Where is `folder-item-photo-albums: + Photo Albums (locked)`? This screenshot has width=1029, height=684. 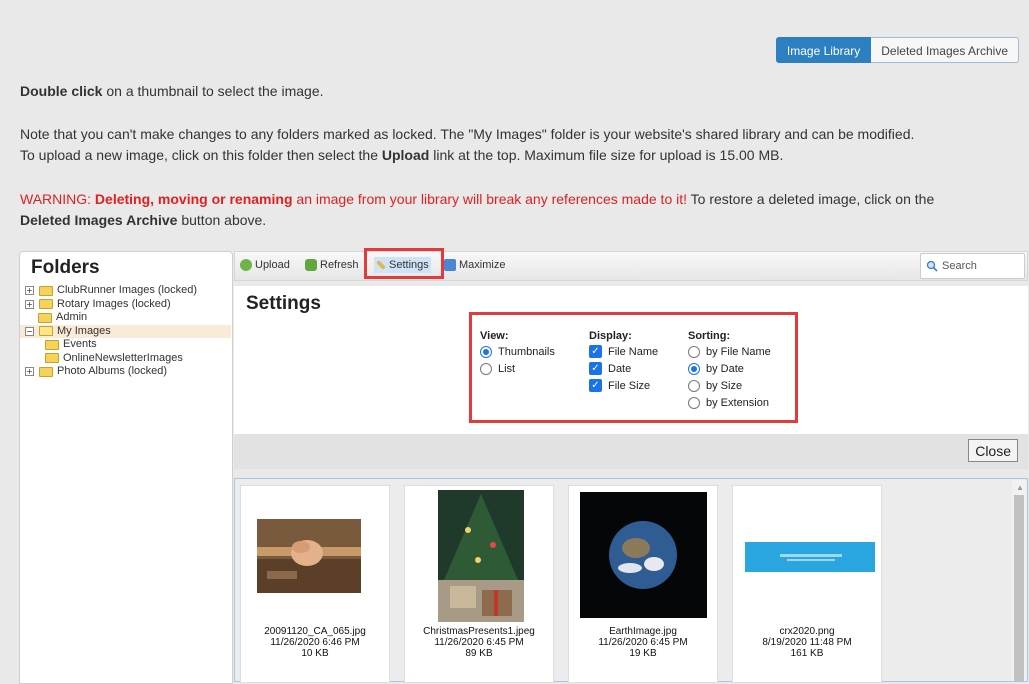
folder-item-photo-albums: + Photo Albums (locked) is located at coordinates (128, 371).